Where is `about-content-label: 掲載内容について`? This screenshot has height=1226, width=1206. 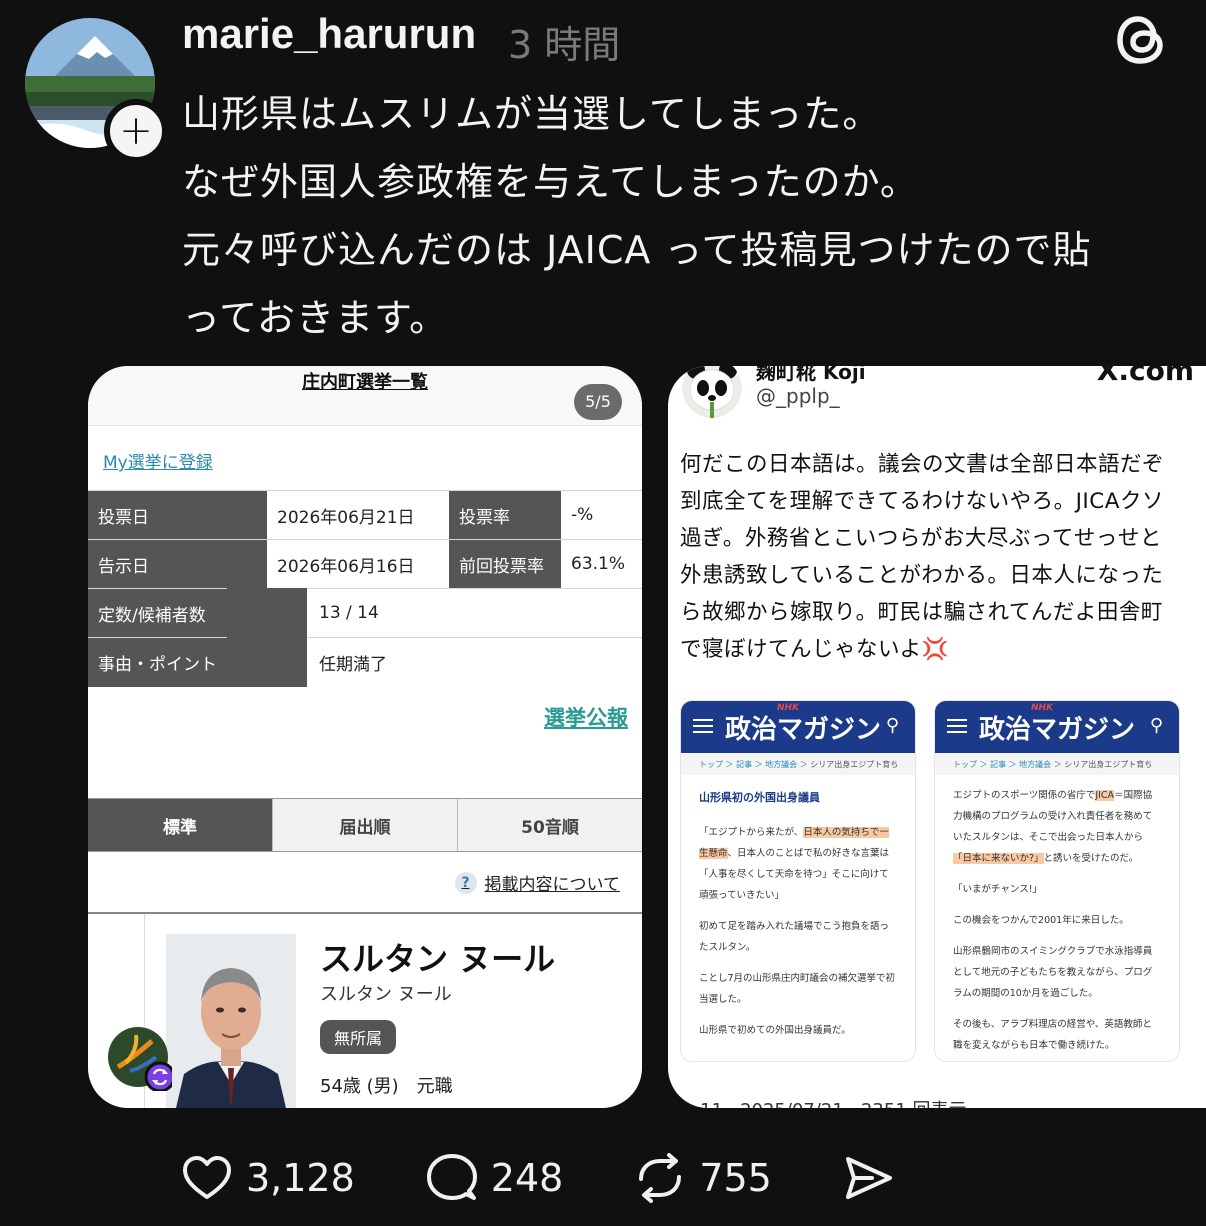
about-content-label: 掲載内容について is located at coordinates (552, 885).